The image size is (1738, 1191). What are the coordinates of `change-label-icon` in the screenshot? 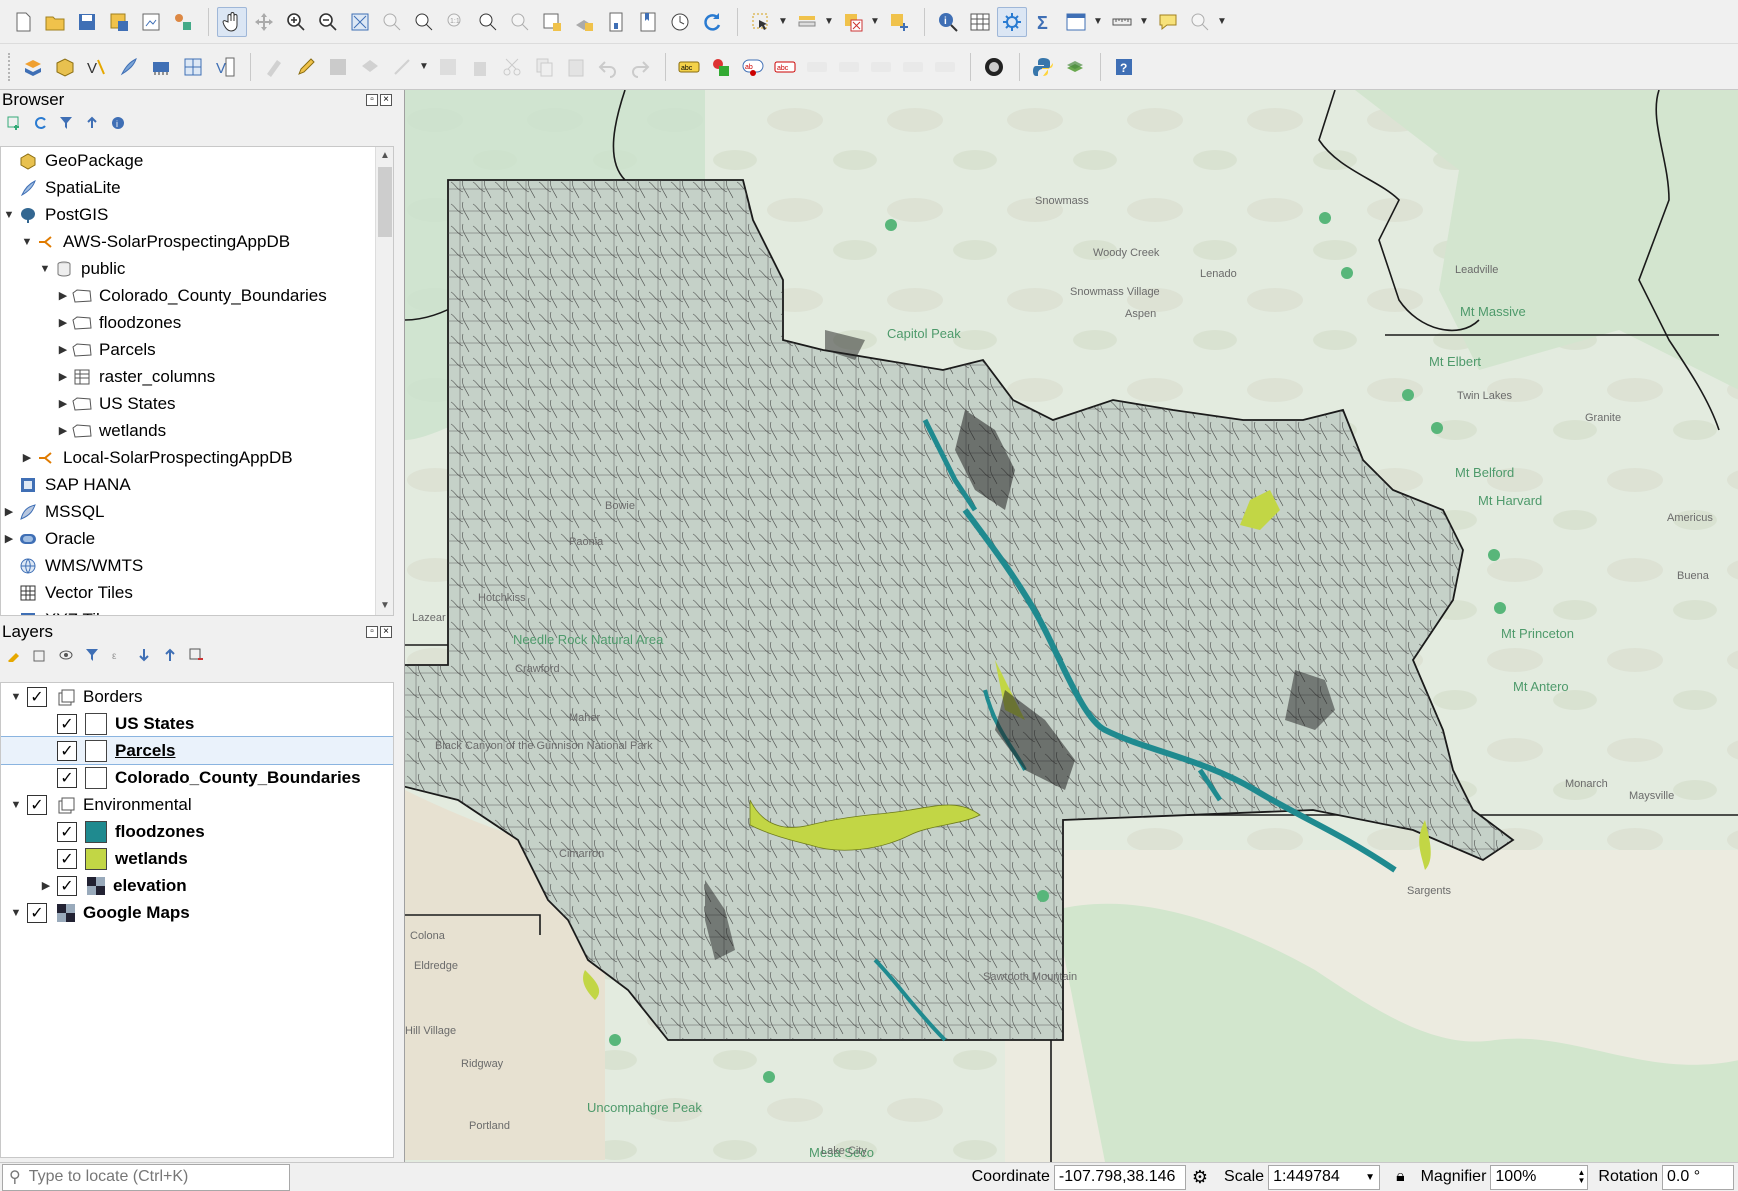 It's located at (913, 67).